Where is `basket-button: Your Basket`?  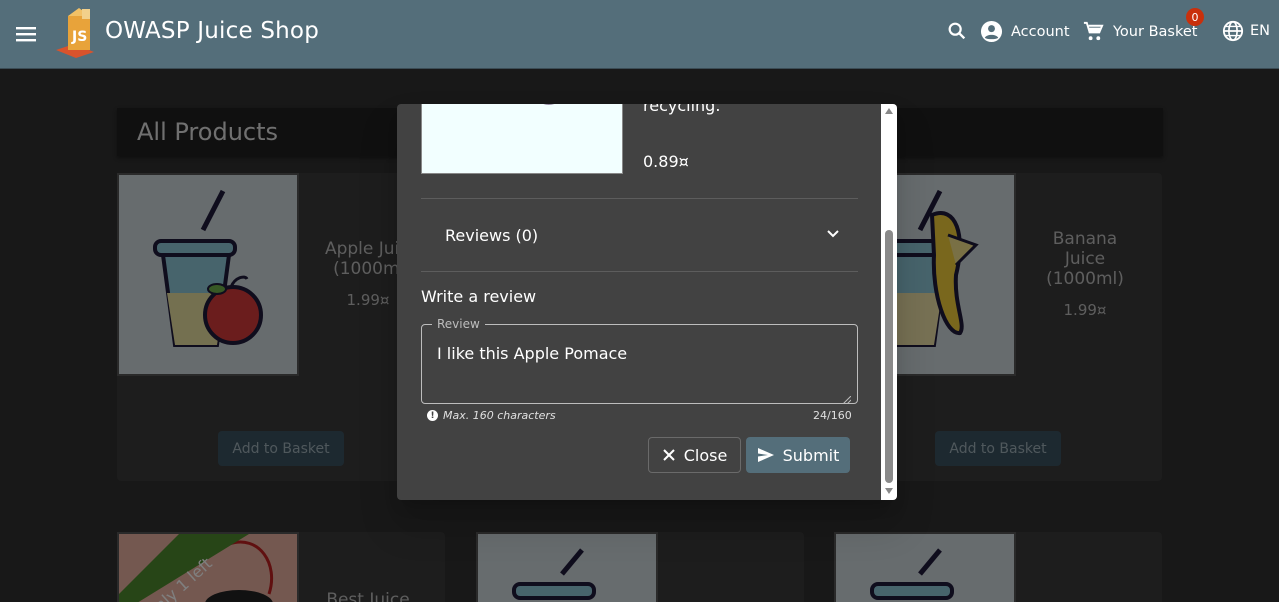 basket-button: Your Basket is located at coordinates (1139, 31).